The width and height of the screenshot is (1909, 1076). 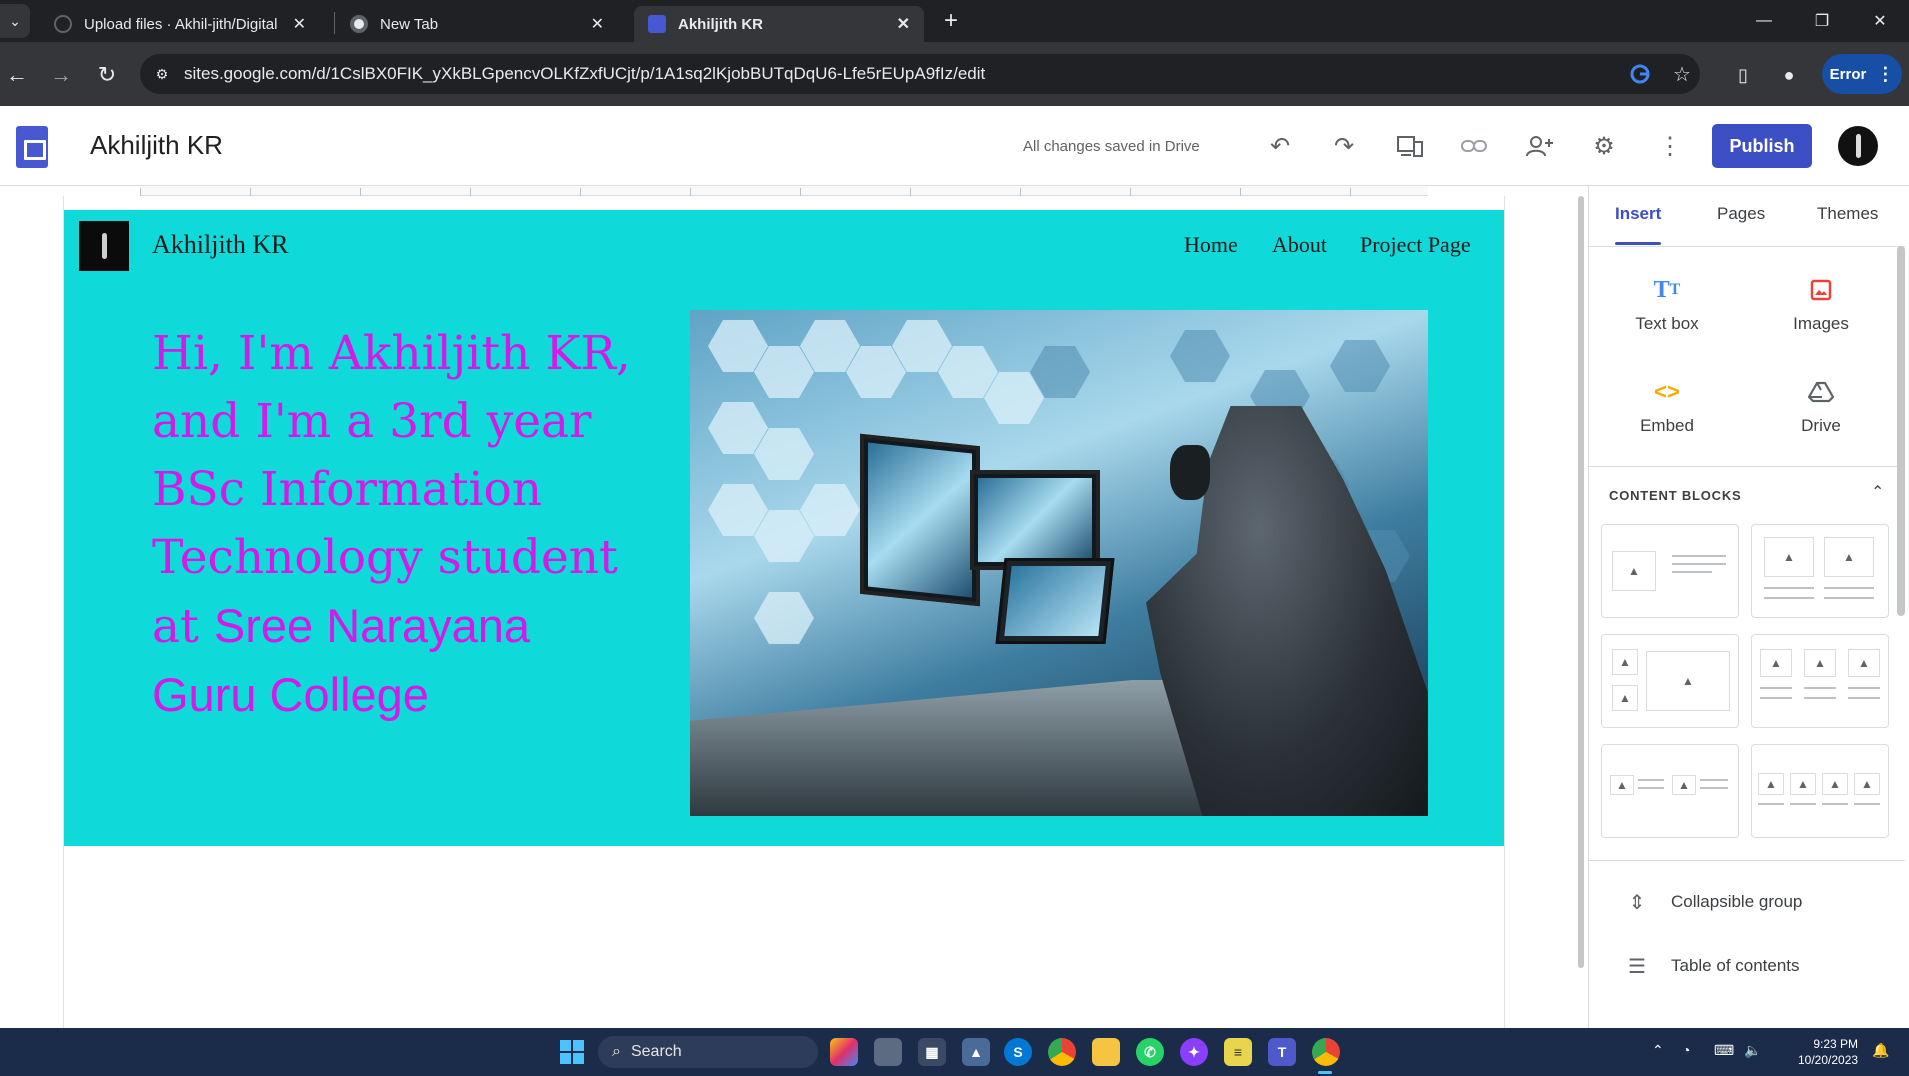 What do you see at coordinates (1238, 1052) in the screenshot?
I see `notepad-icon: ≡` at bounding box center [1238, 1052].